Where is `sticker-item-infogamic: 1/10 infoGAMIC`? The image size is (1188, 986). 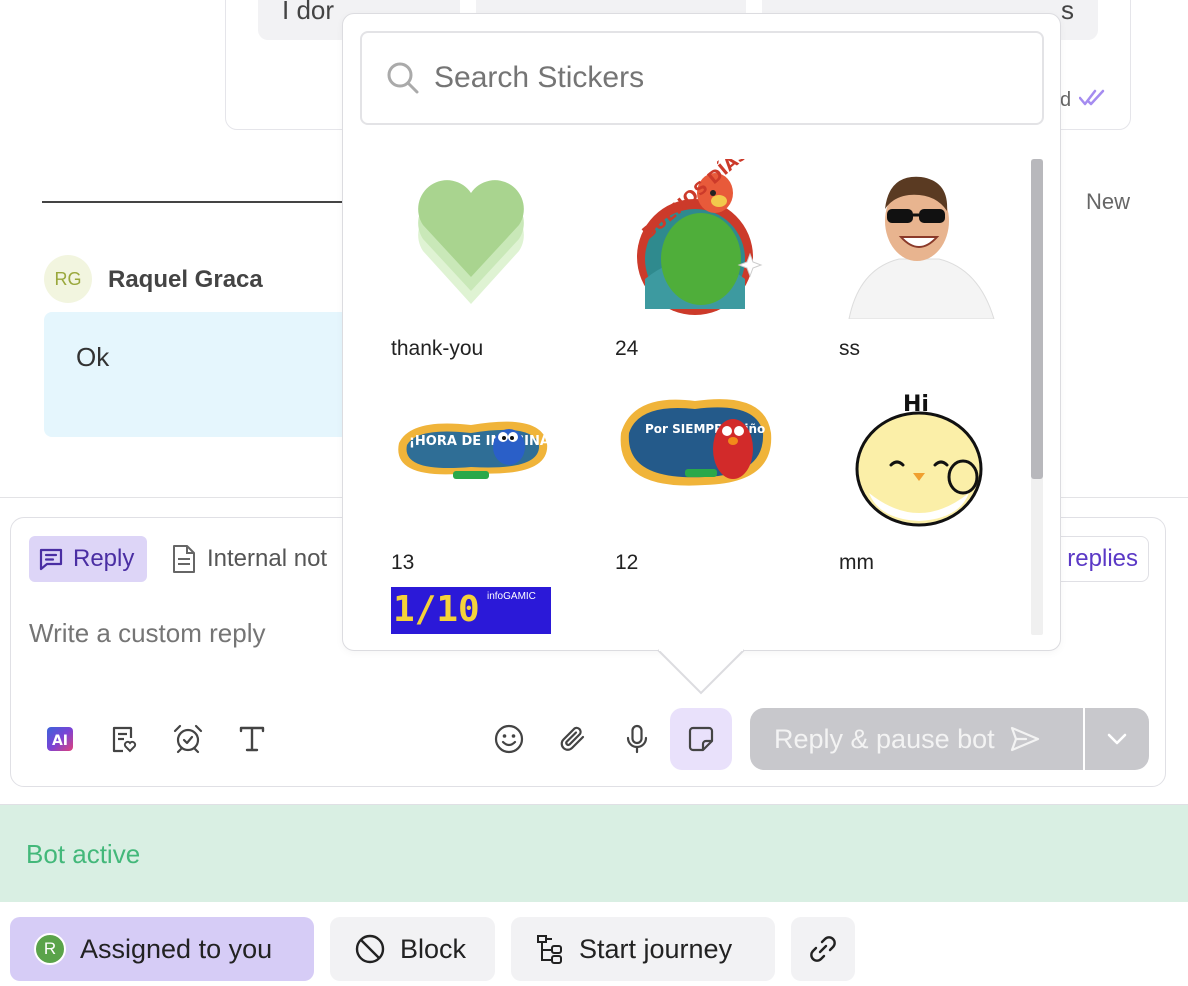 sticker-item-infogamic: 1/10 infoGAMIC is located at coordinates (476, 610).